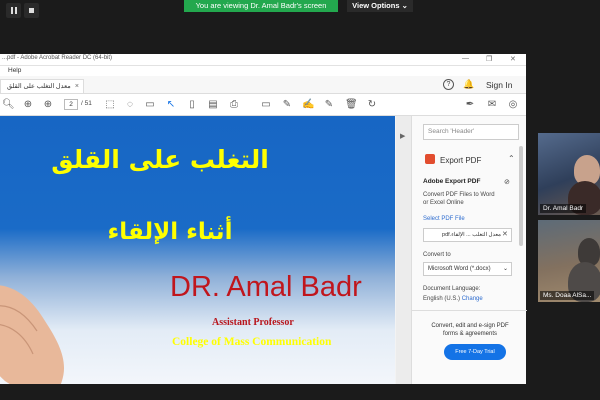 The width and height of the screenshot is (600, 400). What do you see at coordinates (505, 269) in the screenshot?
I see `chevron-down-icon: ⌄` at bounding box center [505, 269].